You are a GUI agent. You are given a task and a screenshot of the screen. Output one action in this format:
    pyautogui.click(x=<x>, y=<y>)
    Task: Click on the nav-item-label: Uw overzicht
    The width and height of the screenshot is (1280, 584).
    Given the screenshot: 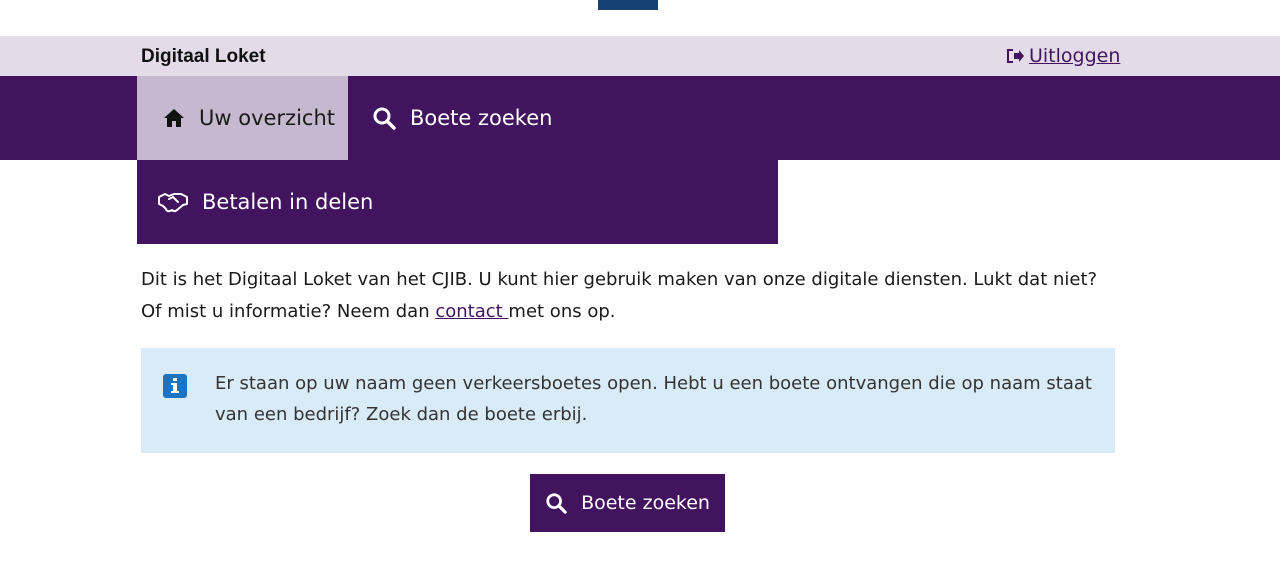 What is the action you would take?
    pyautogui.click(x=267, y=118)
    